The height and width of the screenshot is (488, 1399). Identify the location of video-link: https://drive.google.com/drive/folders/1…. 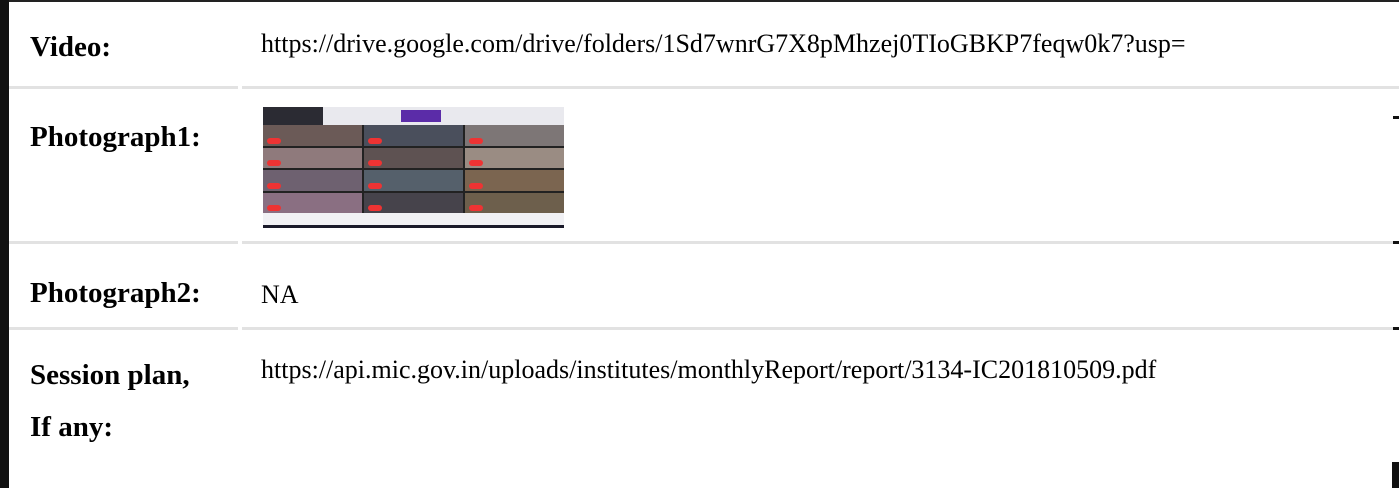
(830, 44).